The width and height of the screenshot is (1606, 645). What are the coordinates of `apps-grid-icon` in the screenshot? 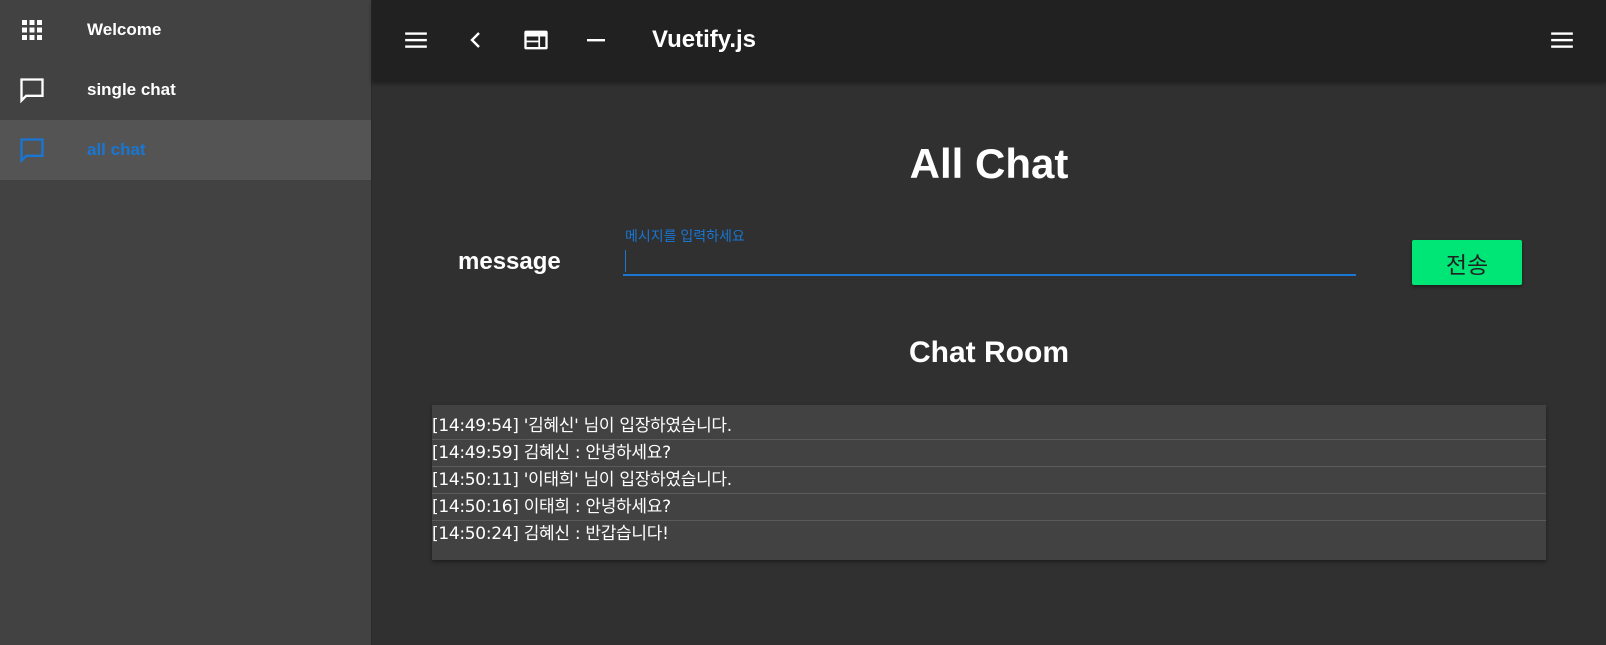 It's located at (32, 30).